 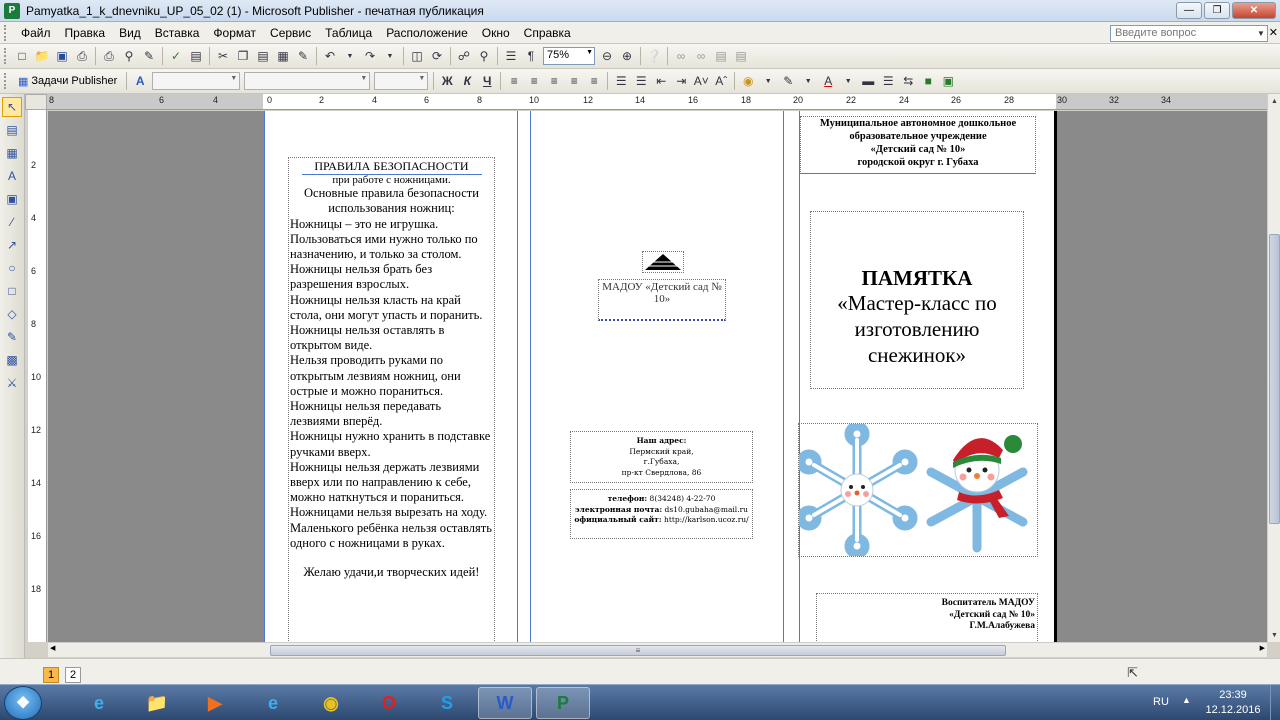 I want to click on text-box-tool-icon: ▤, so click(x=12, y=130).